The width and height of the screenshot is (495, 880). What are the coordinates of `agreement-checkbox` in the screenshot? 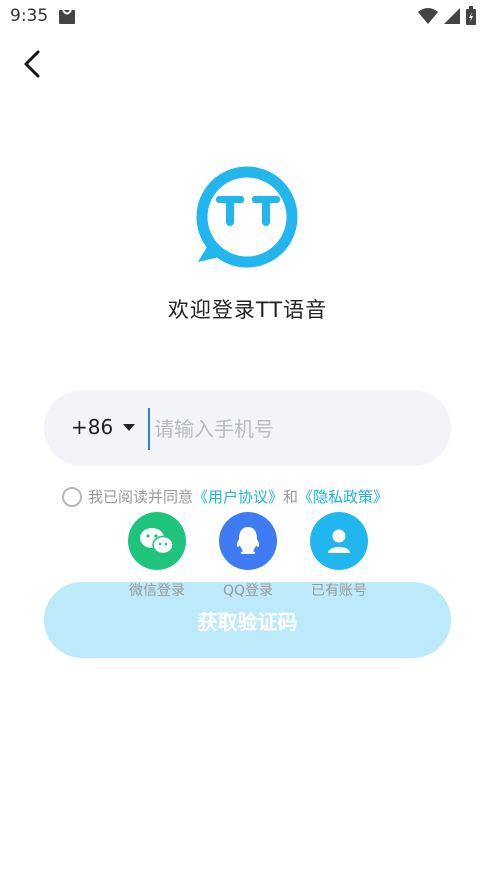 It's located at (72, 496).